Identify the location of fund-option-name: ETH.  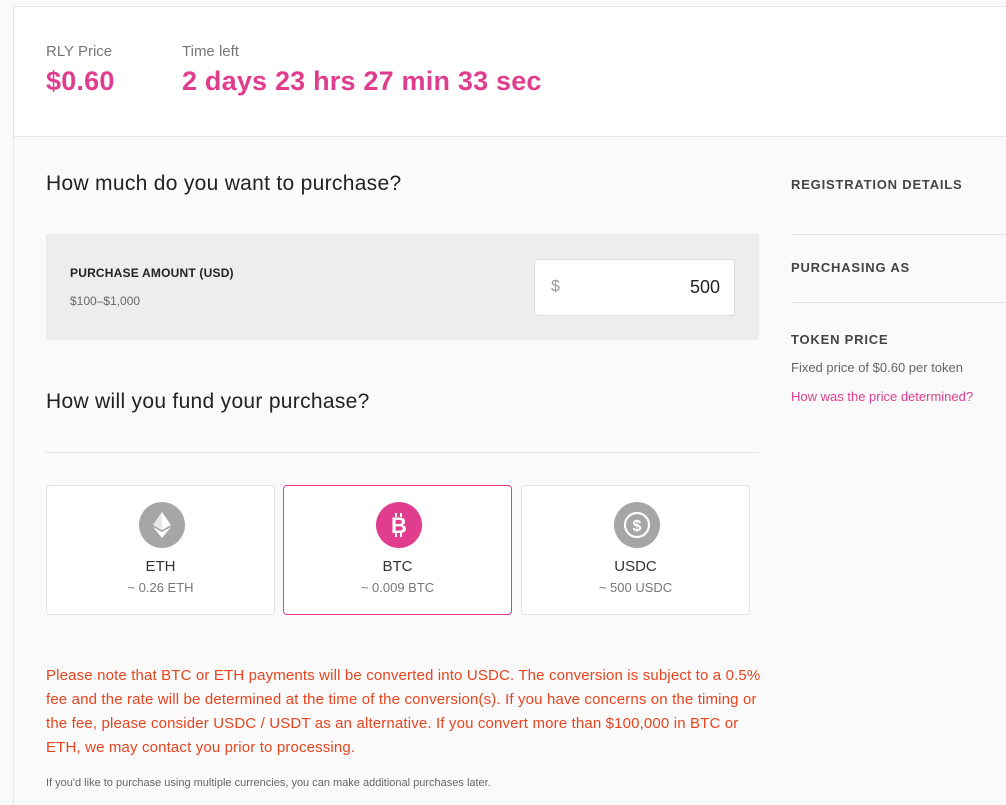
(160, 566).